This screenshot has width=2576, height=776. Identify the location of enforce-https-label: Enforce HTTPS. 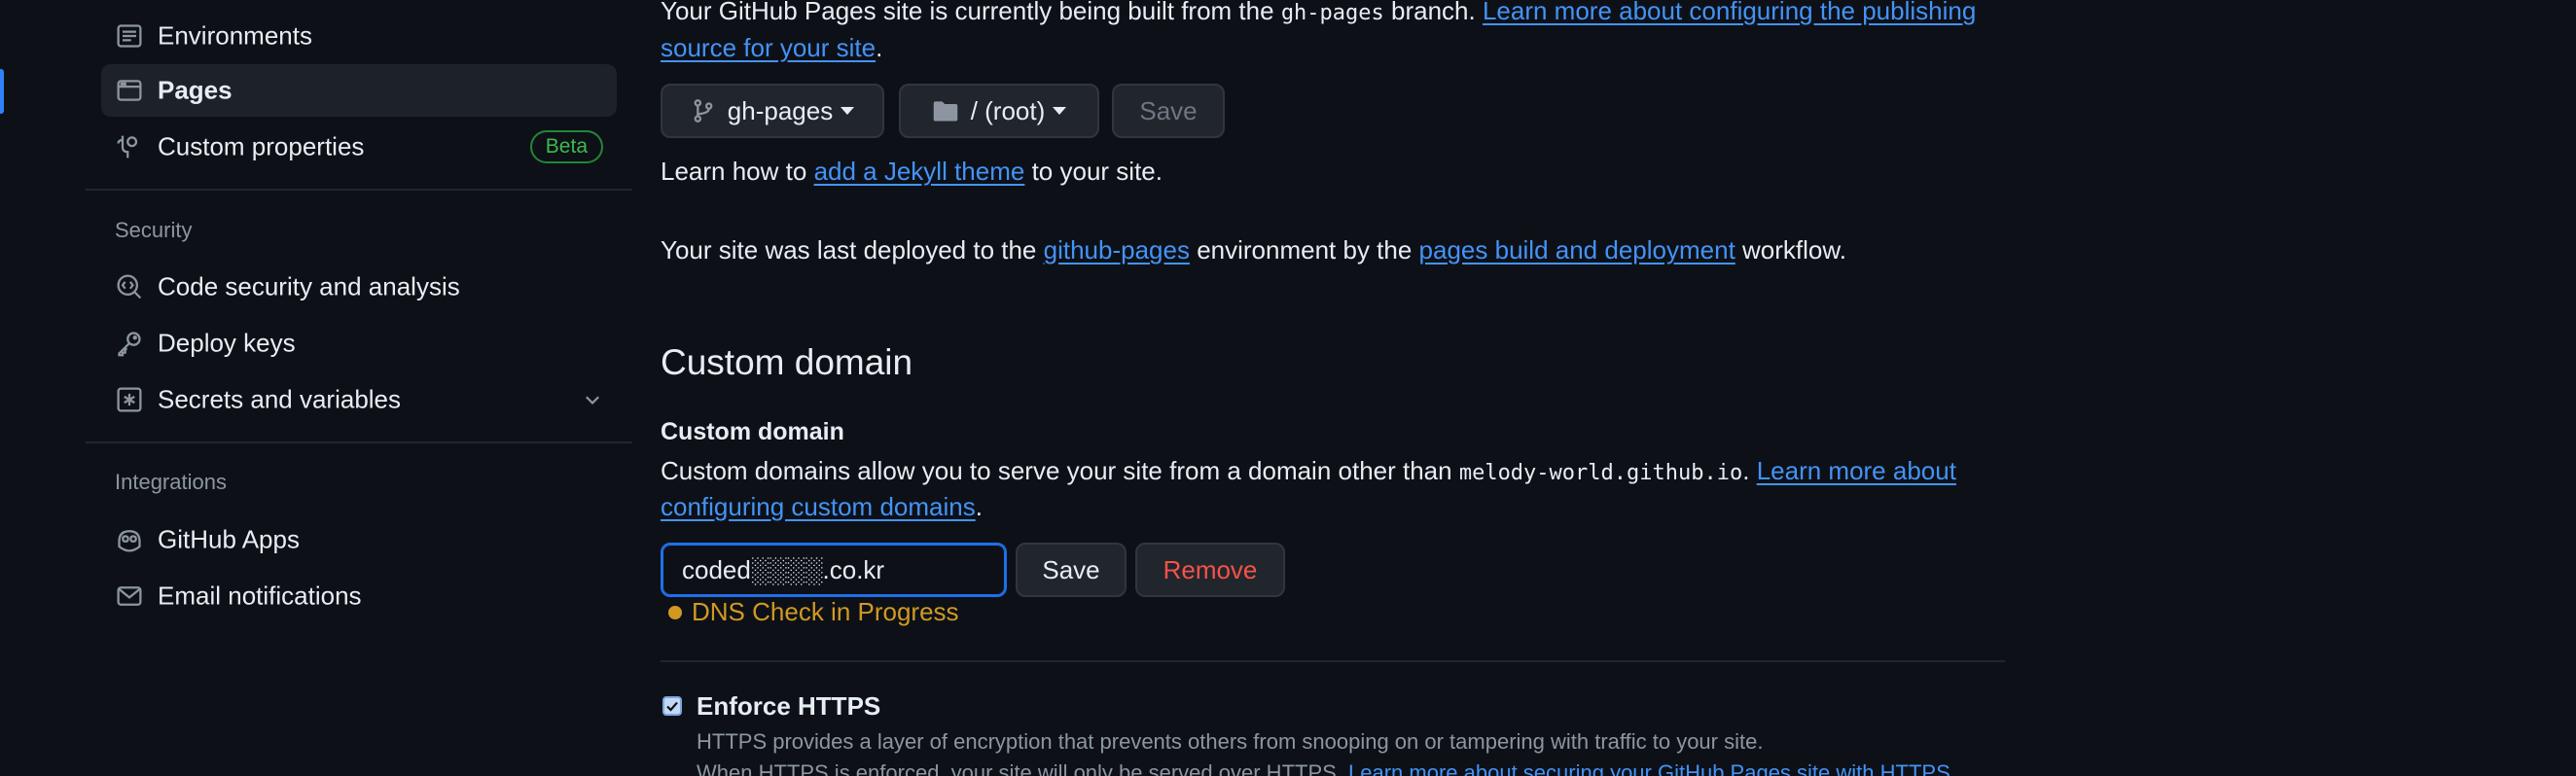
(788, 706).